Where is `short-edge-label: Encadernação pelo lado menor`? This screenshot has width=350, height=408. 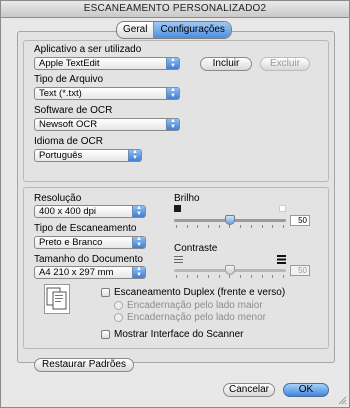 short-edge-label: Encadernação pelo lado menor is located at coordinates (196, 317).